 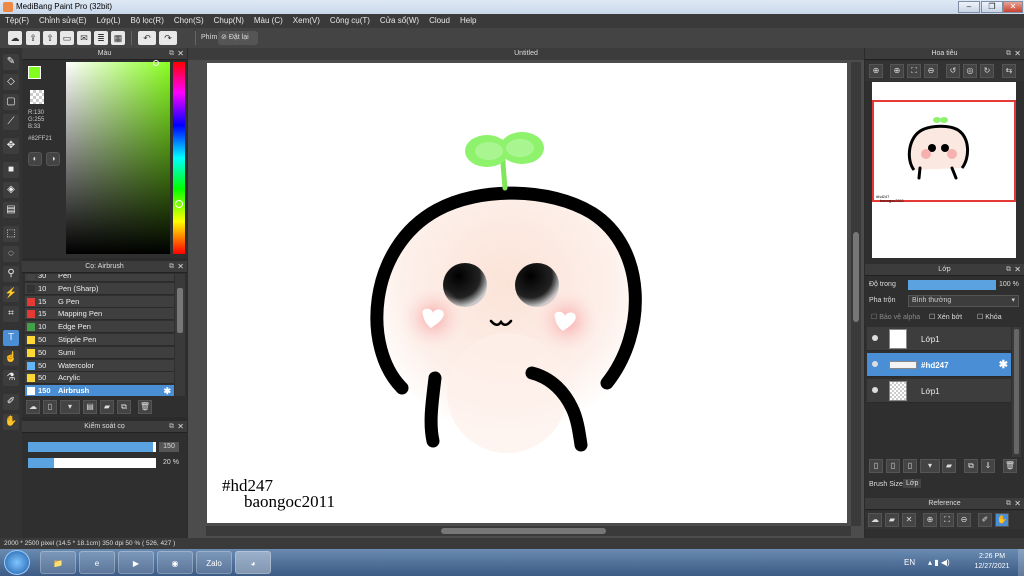 What do you see at coordinates (175, 562) in the screenshot?
I see `browser-taskbar-icon: ◉` at bounding box center [175, 562].